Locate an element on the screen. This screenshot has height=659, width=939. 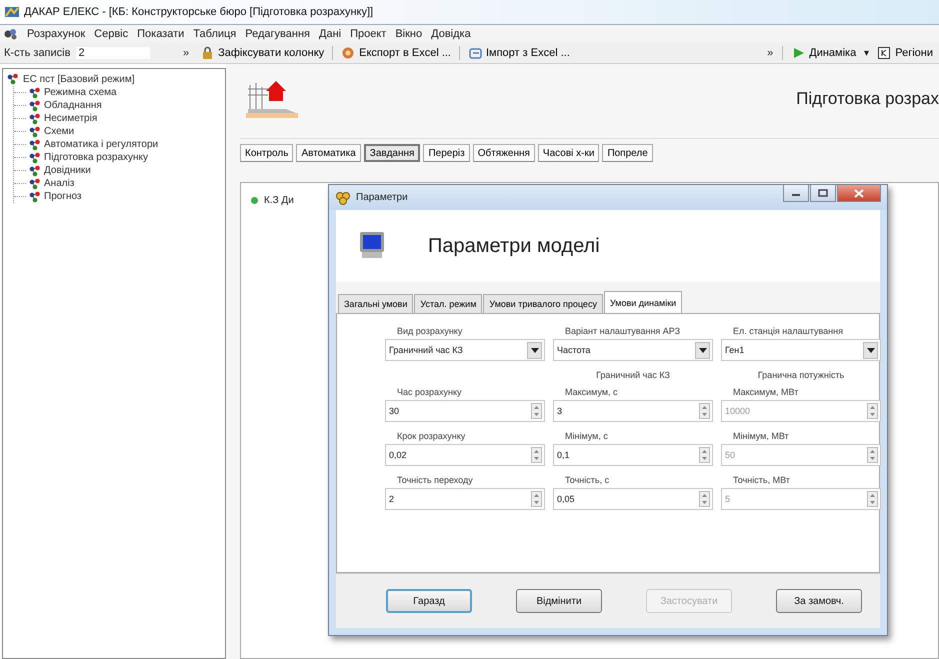
field-label: Варіант налаштування АРЗ is located at coordinates (623, 331).